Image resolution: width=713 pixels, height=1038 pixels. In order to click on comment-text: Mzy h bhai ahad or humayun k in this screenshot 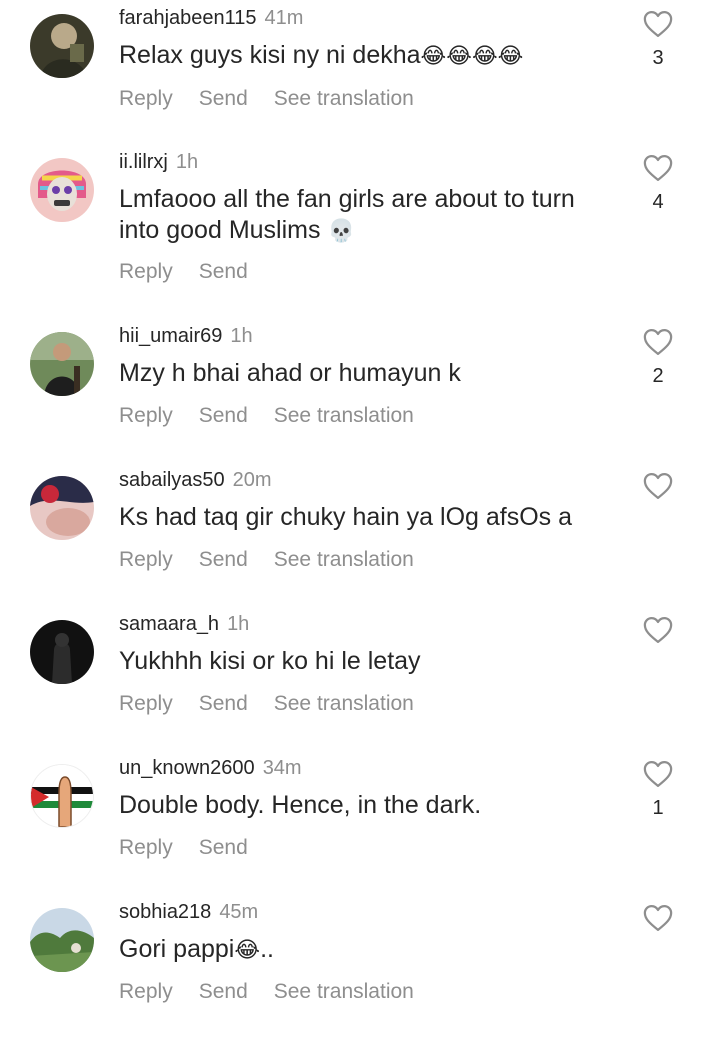, I will do `click(369, 373)`.